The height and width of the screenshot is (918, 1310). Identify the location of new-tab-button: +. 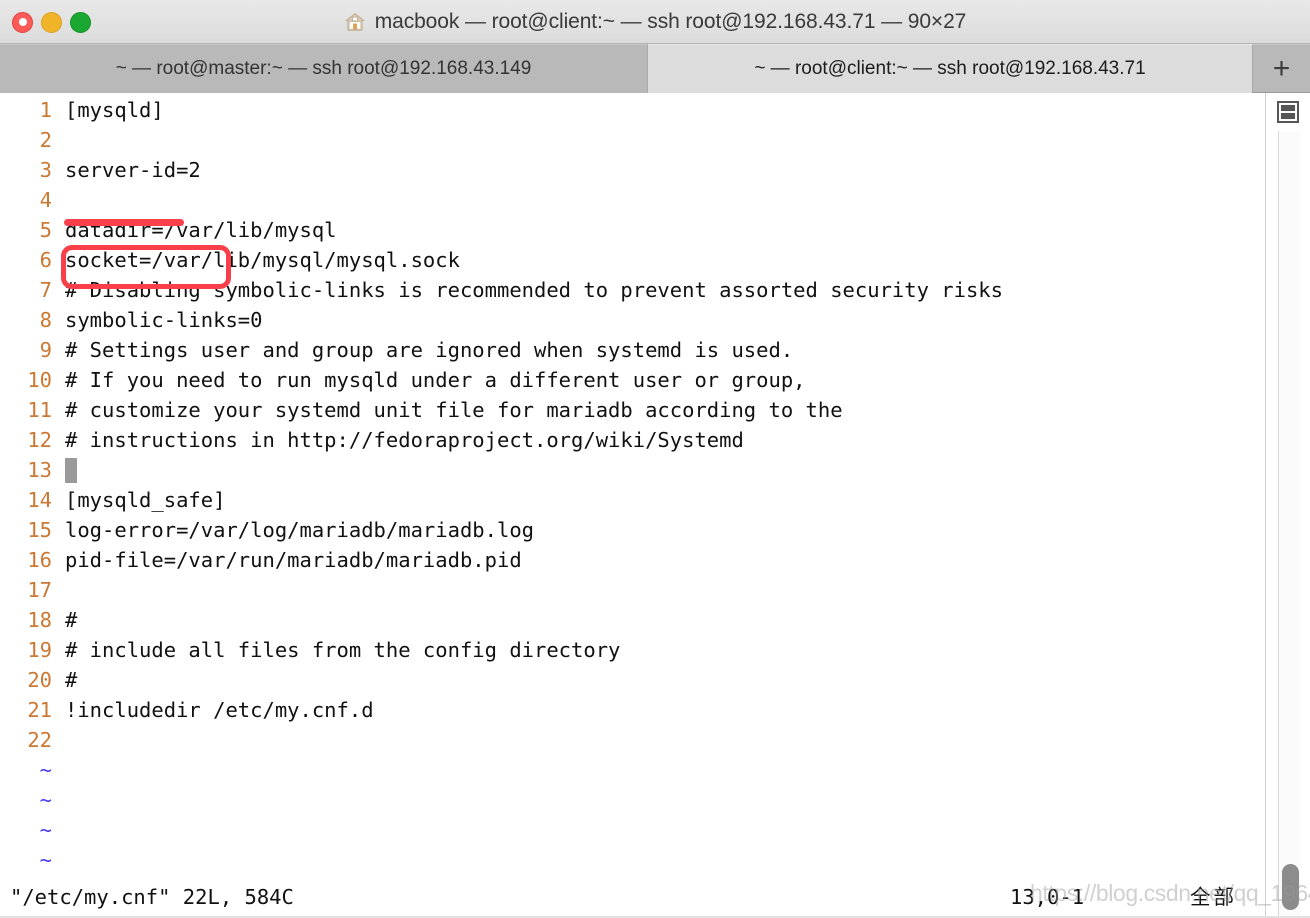
(1281, 68).